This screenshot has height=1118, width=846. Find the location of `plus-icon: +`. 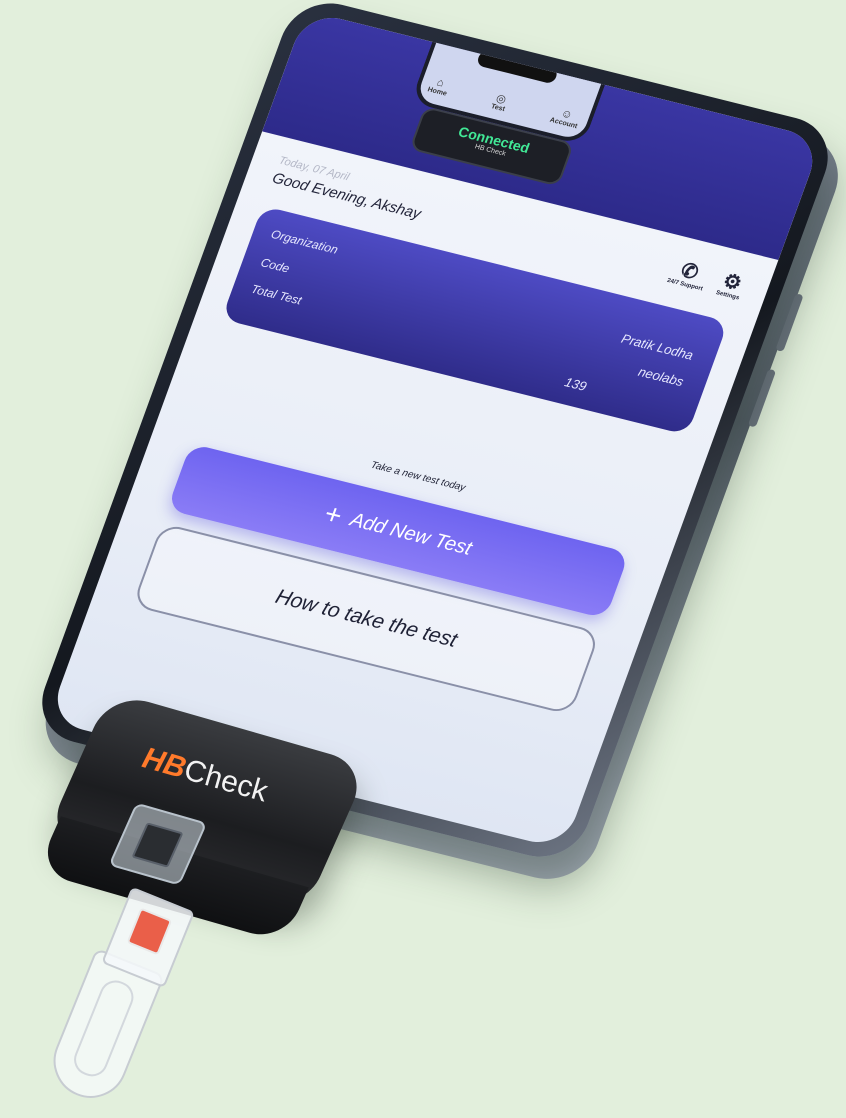

plus-icon: + is located at coordinates (333, 514).